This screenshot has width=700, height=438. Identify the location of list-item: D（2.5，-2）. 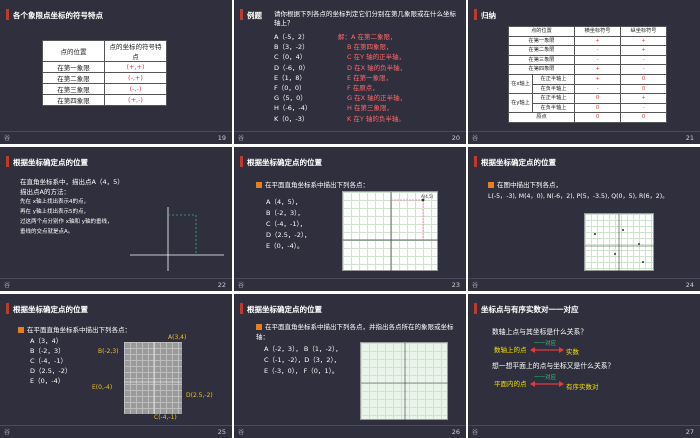
(51, 371).